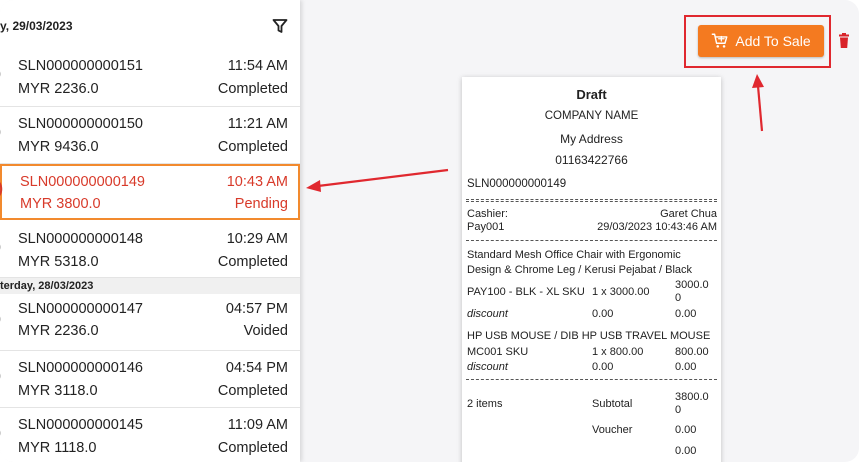 The image size is (859, 462). I want to click on transaction-amount: MYR 3800.0, so click(60, 204).